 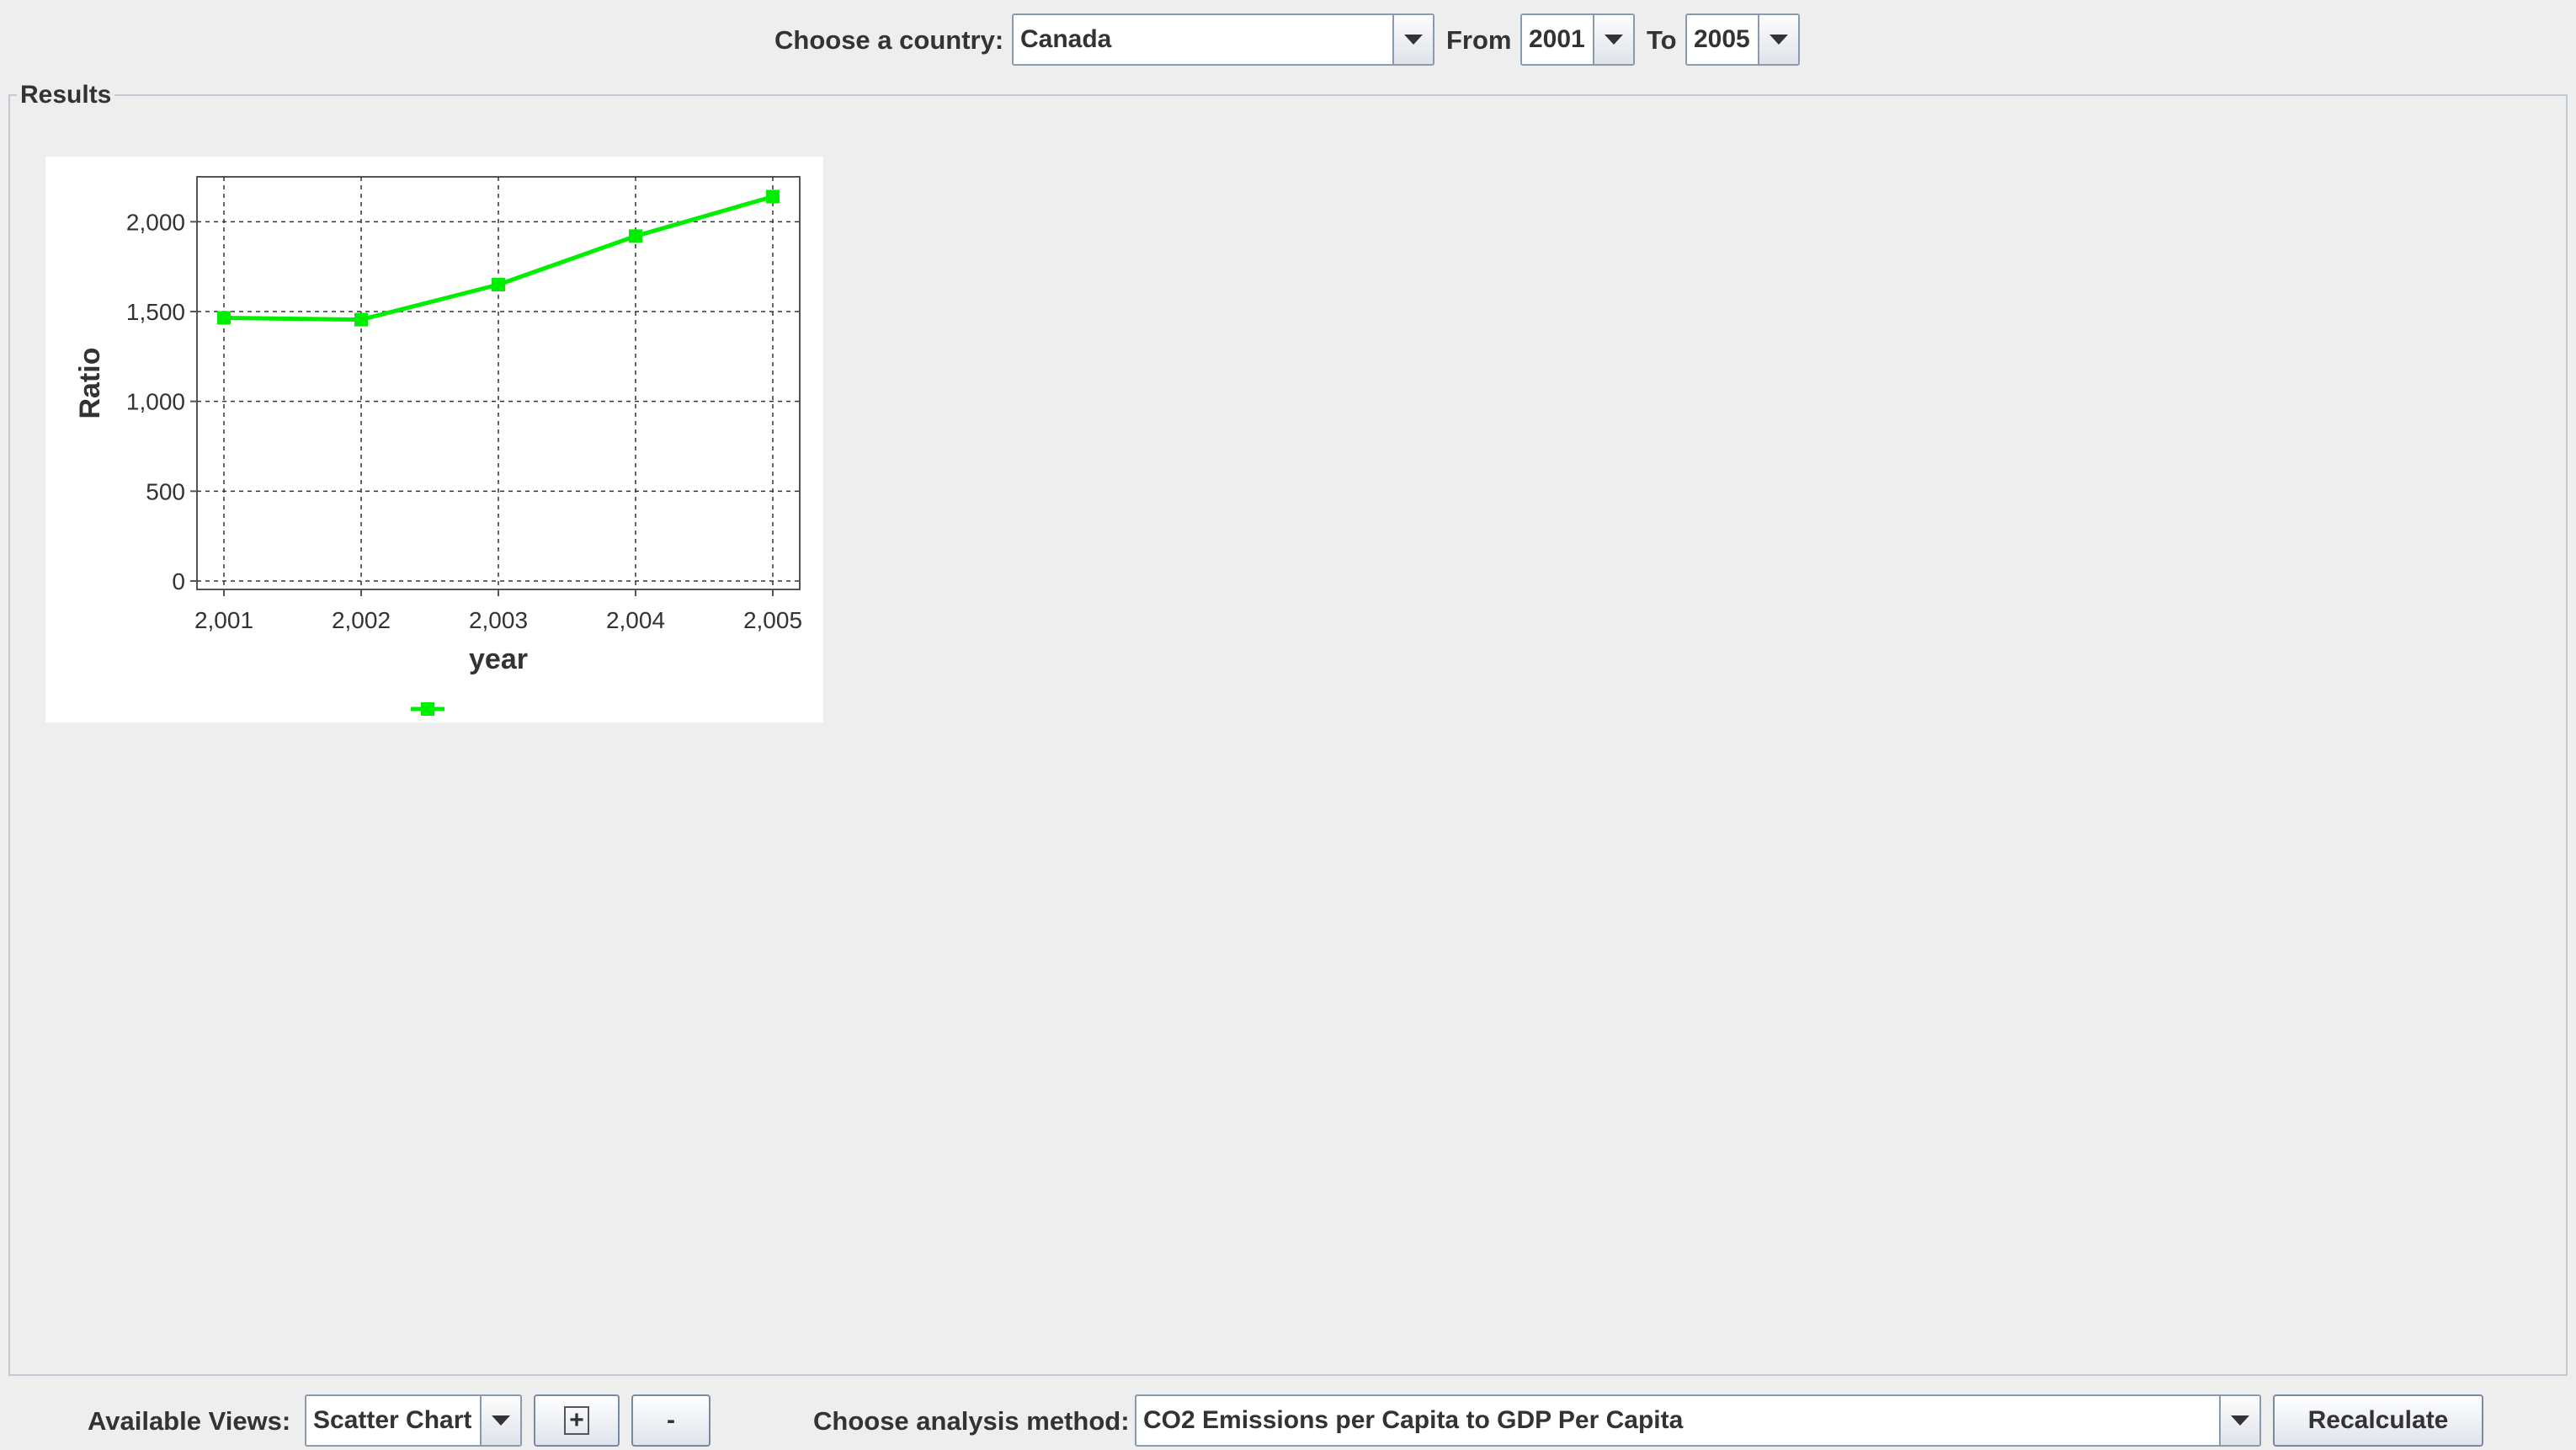 I want to click on x-axis-label: year, so click(x=499, y=659).